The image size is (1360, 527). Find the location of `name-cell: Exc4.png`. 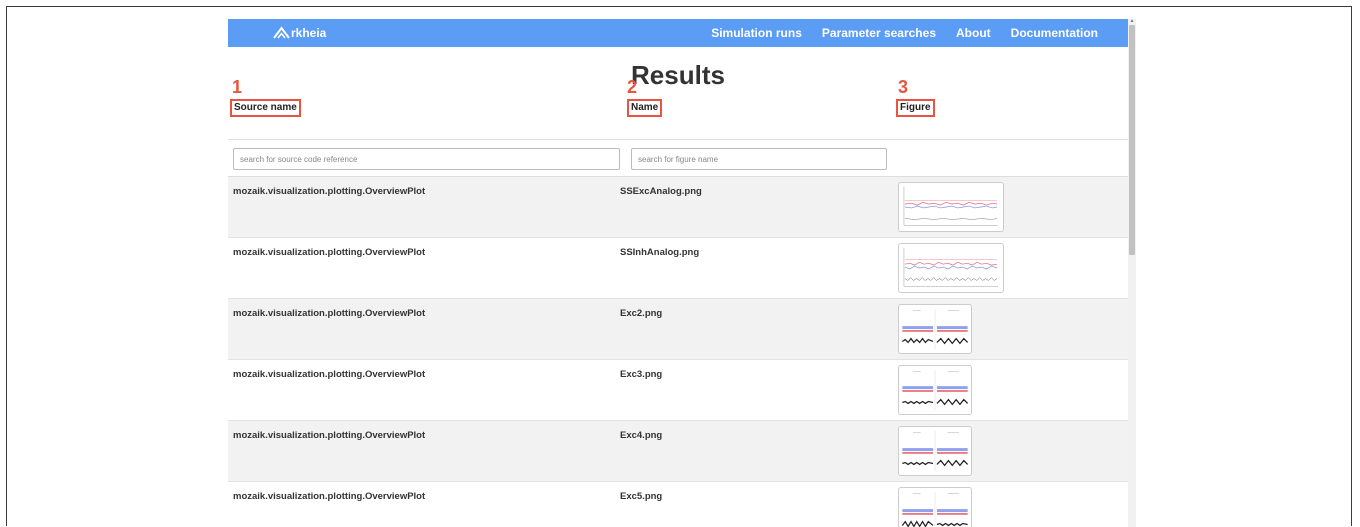

name-cell: Exc4.png is located at coordinates (641, 435).